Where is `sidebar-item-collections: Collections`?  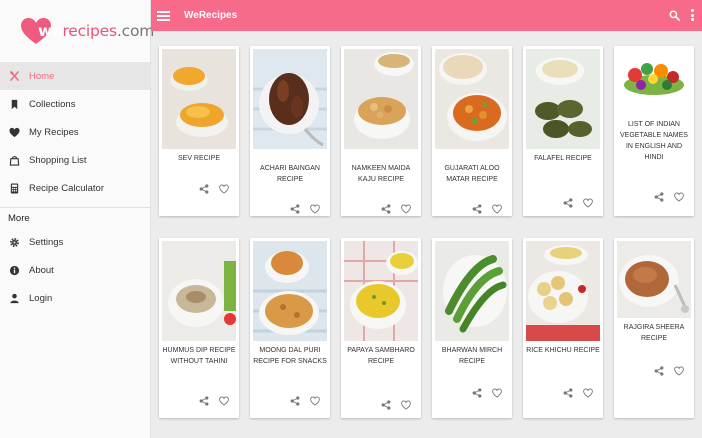
sidebar-item-collections: Collections is located at coordinates (75, 104).